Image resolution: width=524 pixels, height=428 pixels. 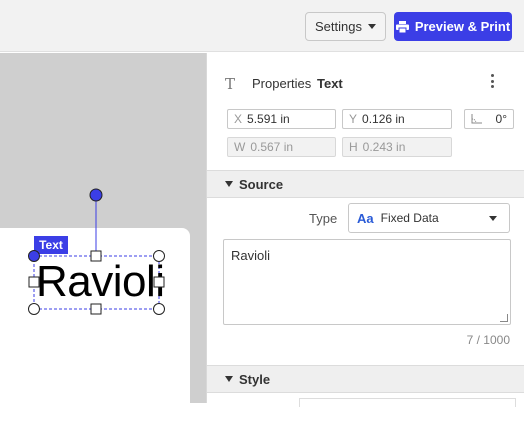 I want to click on width-field: W 0.567 in, so click(x=281, y=147).